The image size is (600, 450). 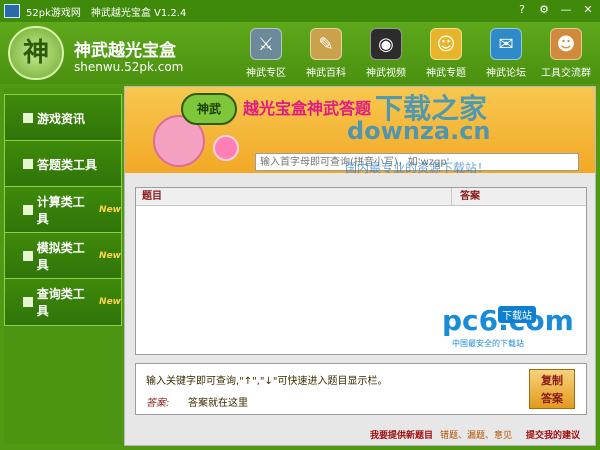 I want to click on nav-item-group: ☻ 工具交流群, so click(x=566, y=54).